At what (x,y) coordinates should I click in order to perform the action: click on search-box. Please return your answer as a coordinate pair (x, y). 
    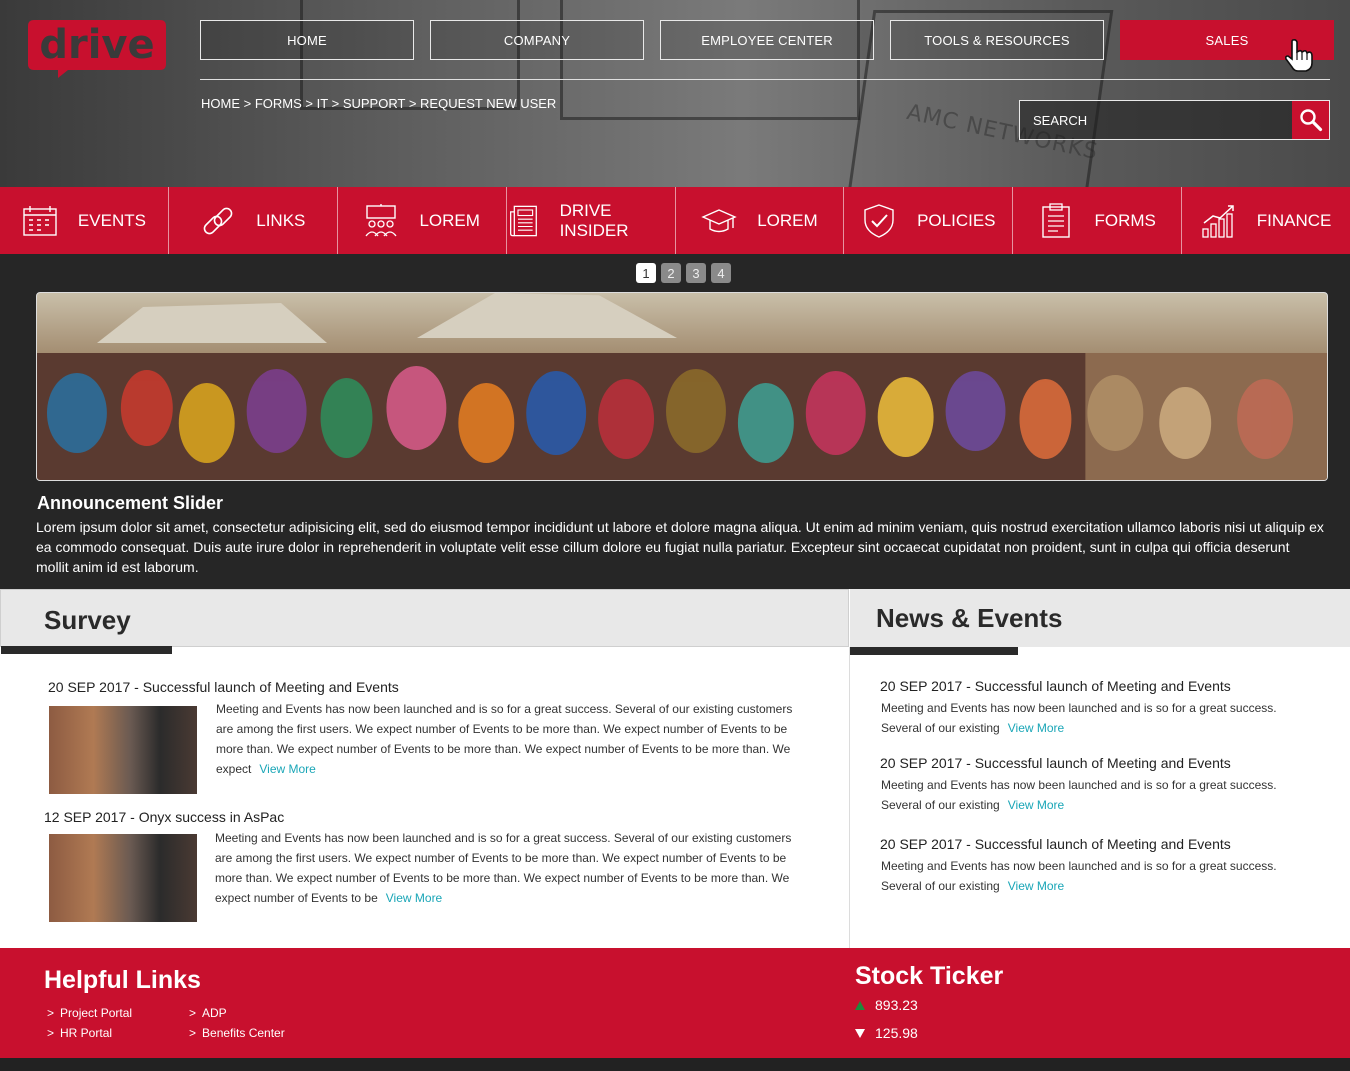
    Looking at the image, I should click on (1174, 120).